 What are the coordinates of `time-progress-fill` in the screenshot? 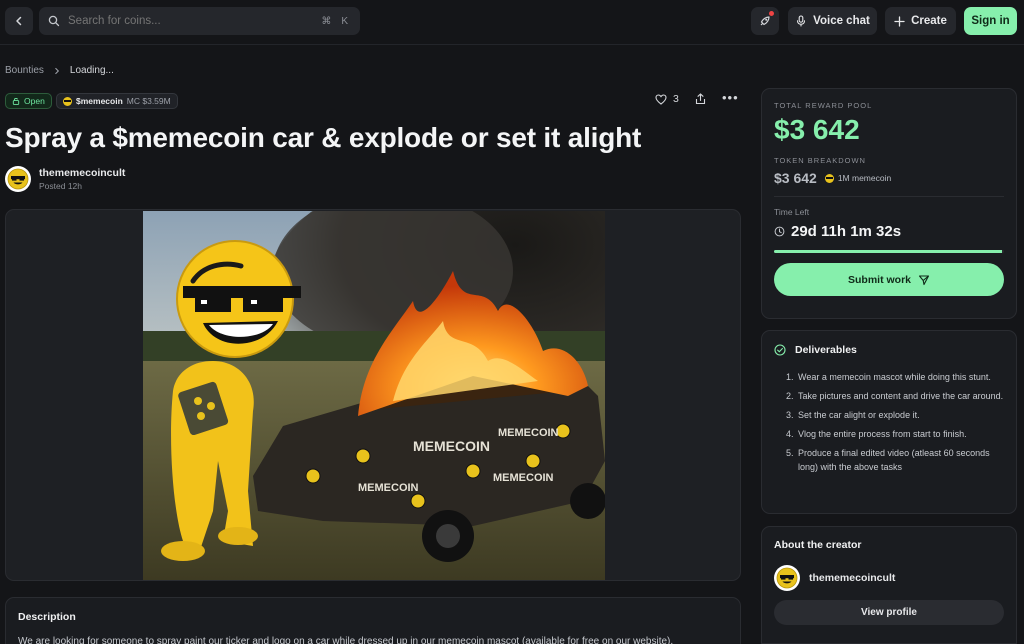 It's located at (888, 251).